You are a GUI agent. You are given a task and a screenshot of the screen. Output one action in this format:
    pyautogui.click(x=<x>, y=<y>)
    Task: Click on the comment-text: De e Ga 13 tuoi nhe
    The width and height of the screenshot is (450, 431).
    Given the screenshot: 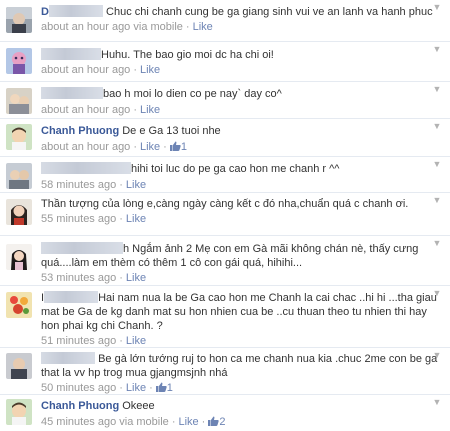 What is the action you would take?
    pyautogui.click(x=171, y=131)
    